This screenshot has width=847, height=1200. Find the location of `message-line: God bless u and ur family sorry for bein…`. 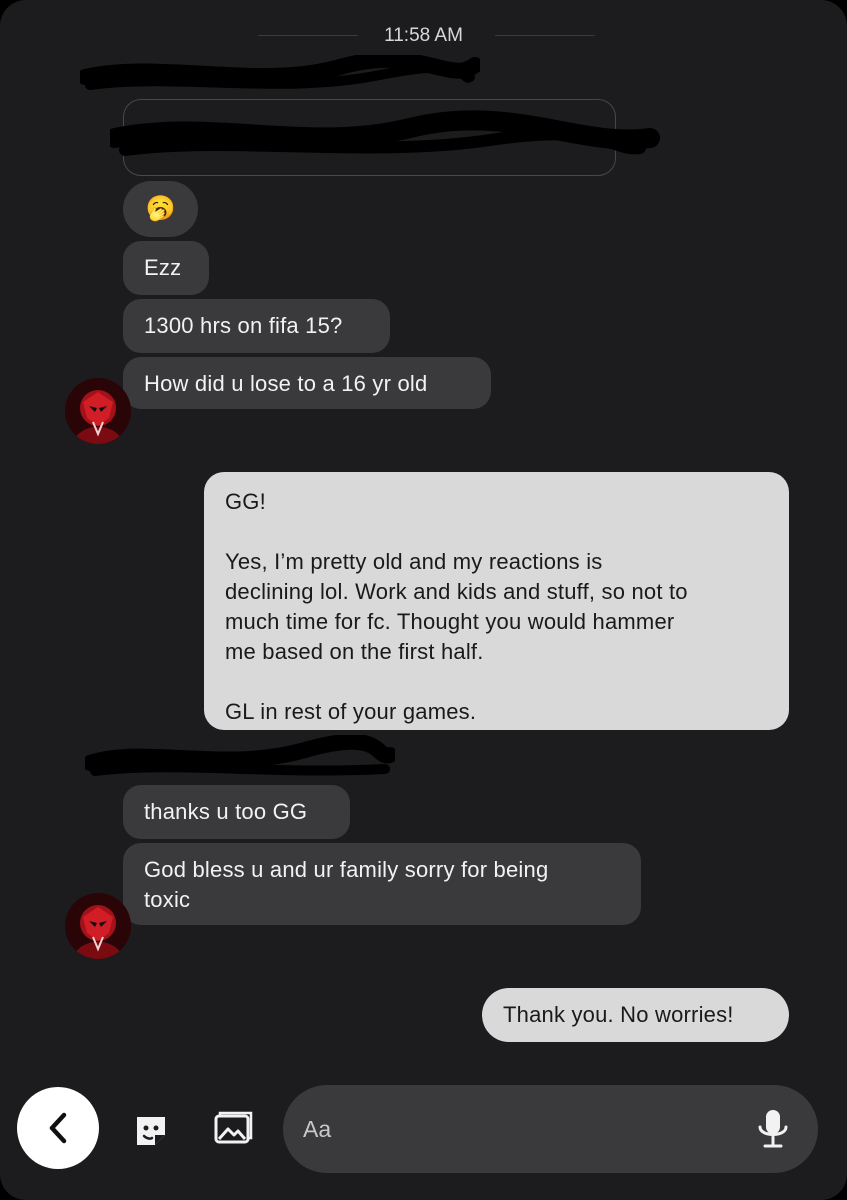

message-line: God bless u and ur family sorry for bein… is located at coordinates (346, 869).